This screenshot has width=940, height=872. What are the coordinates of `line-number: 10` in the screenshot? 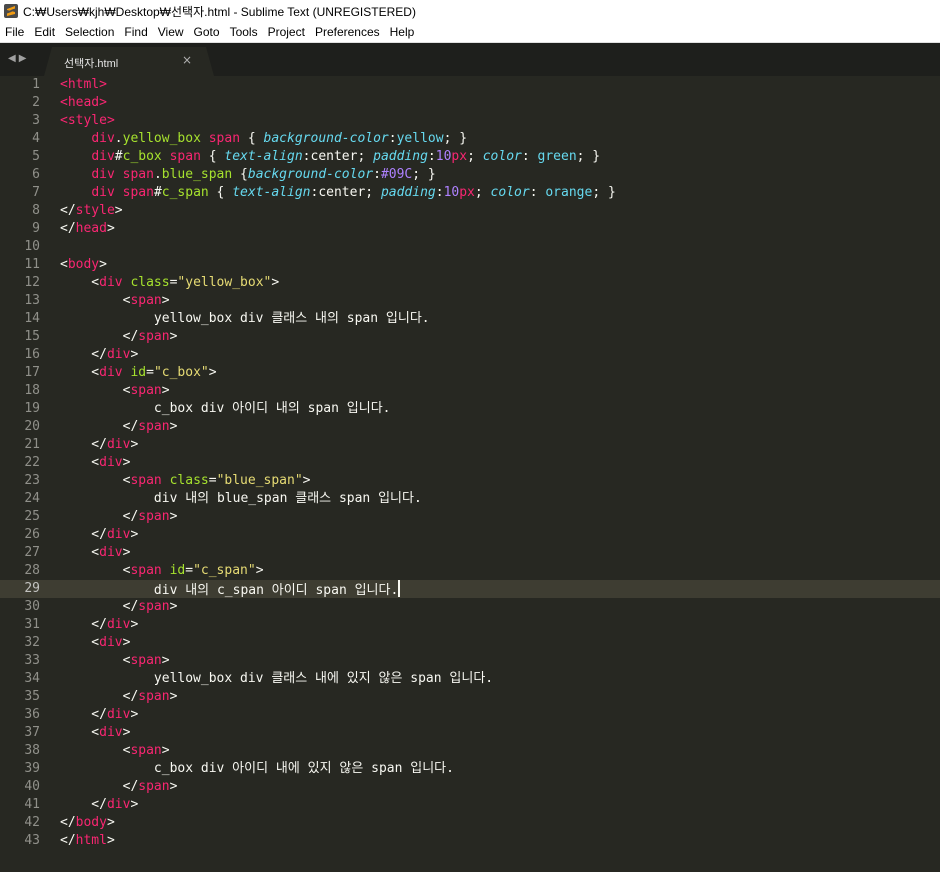 It's located at (32, 246).